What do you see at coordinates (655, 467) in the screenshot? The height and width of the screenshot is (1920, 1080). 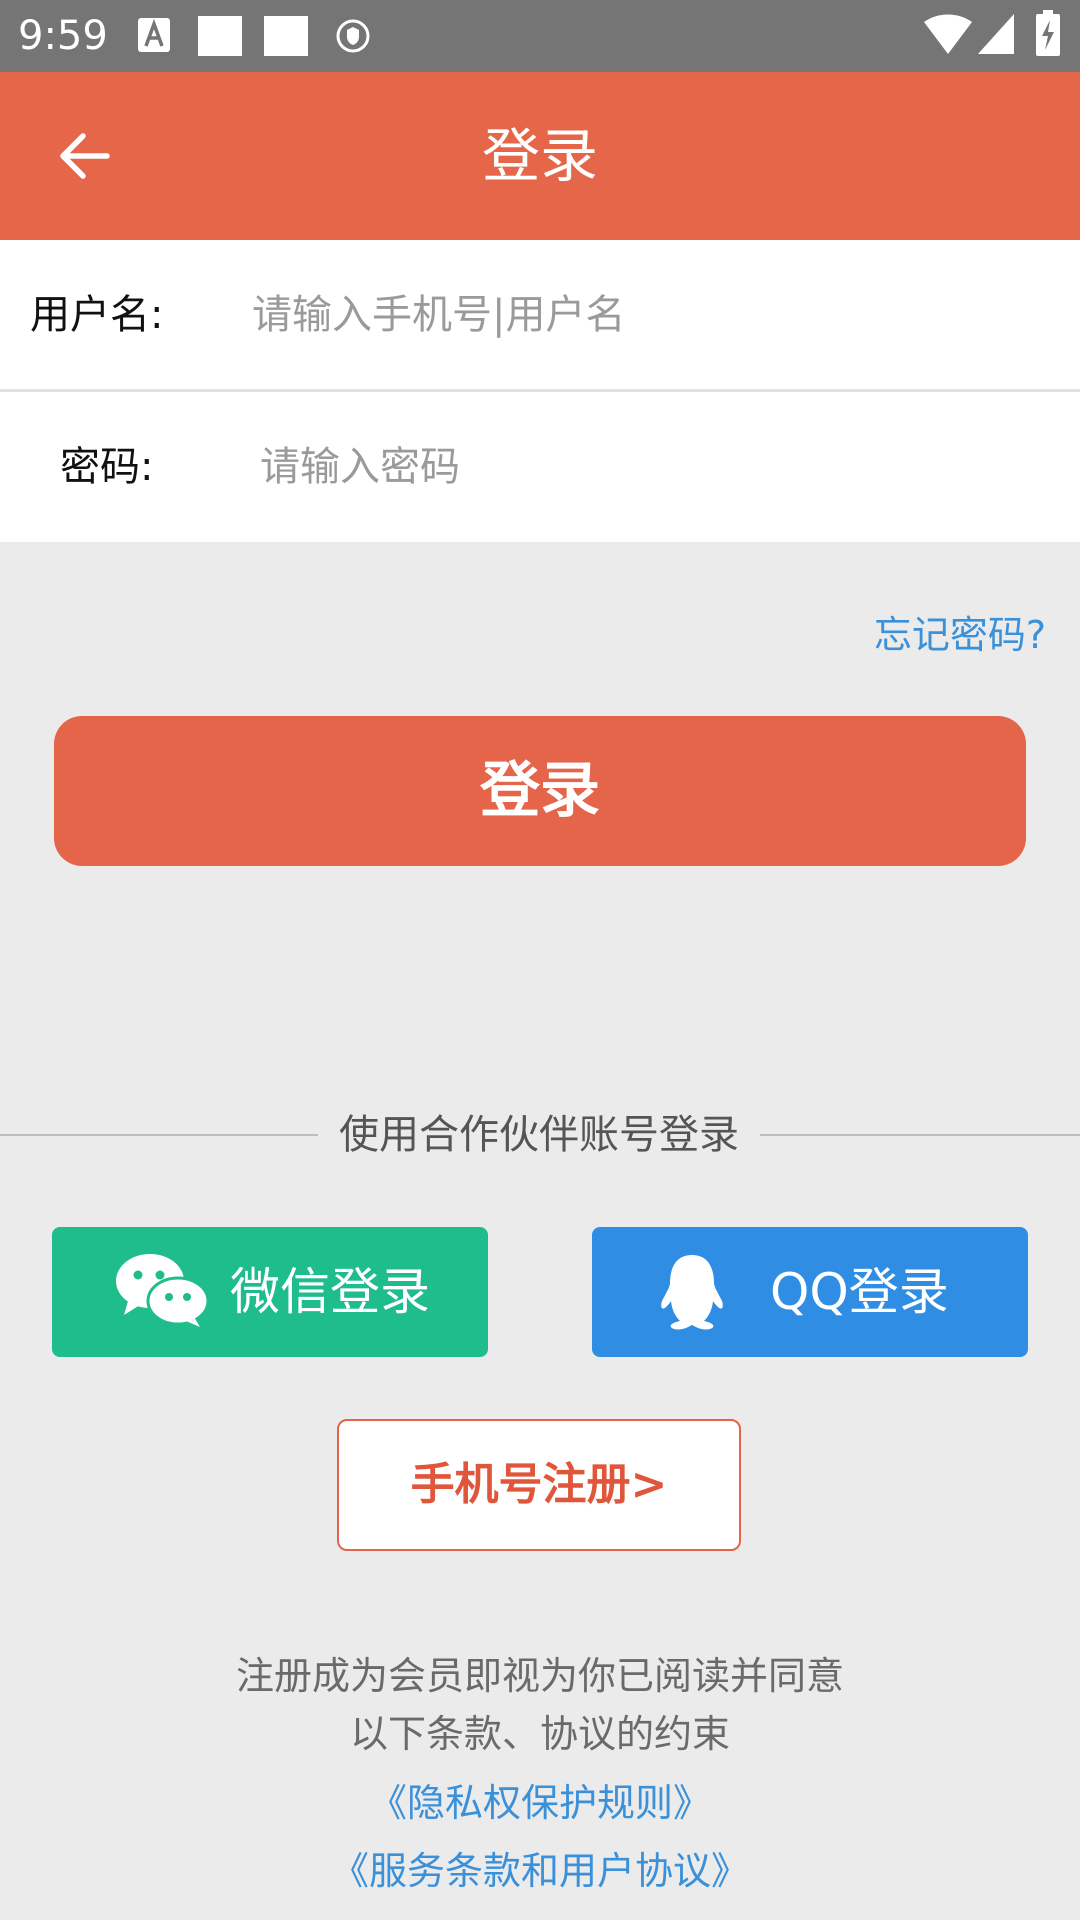 I see `password-input` at bounding box center [655, 467].